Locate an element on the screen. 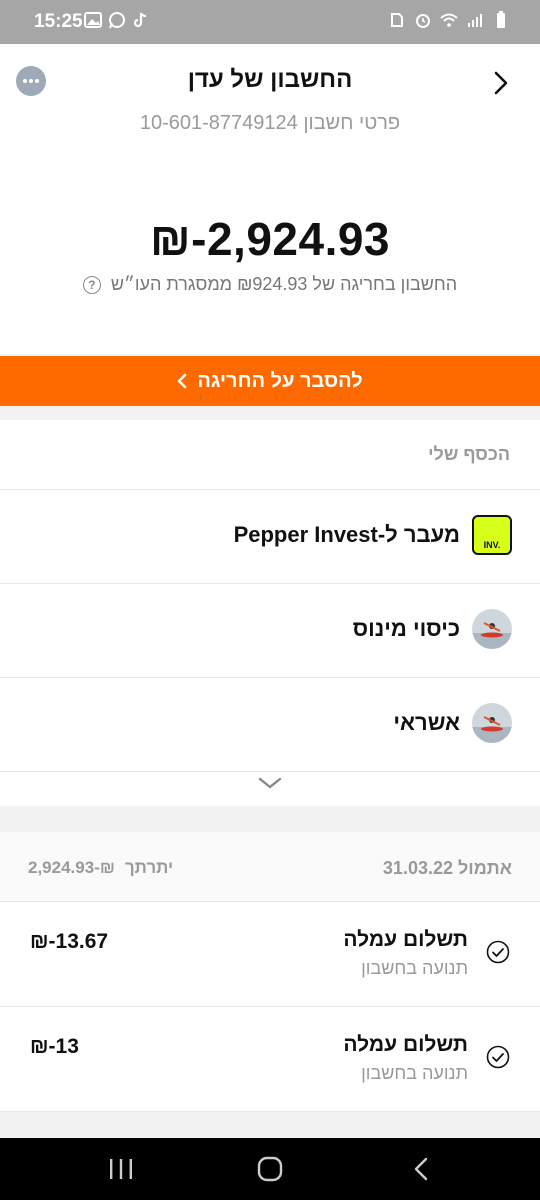  page-title: החשבון של עדן is located at coordinates (270, 79).